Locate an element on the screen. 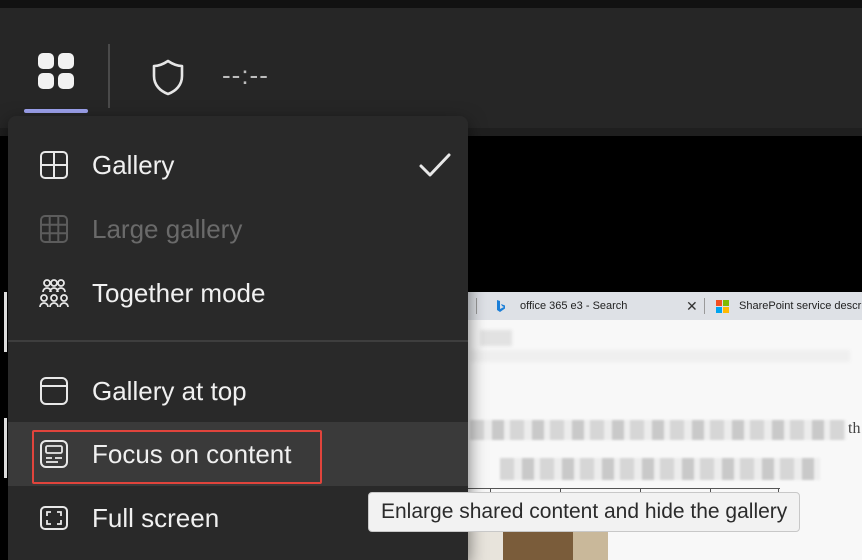 The height and width of the screenshot is (560, 862). menu-item-together-mode: Together mode is located at coordinates (238, 293).